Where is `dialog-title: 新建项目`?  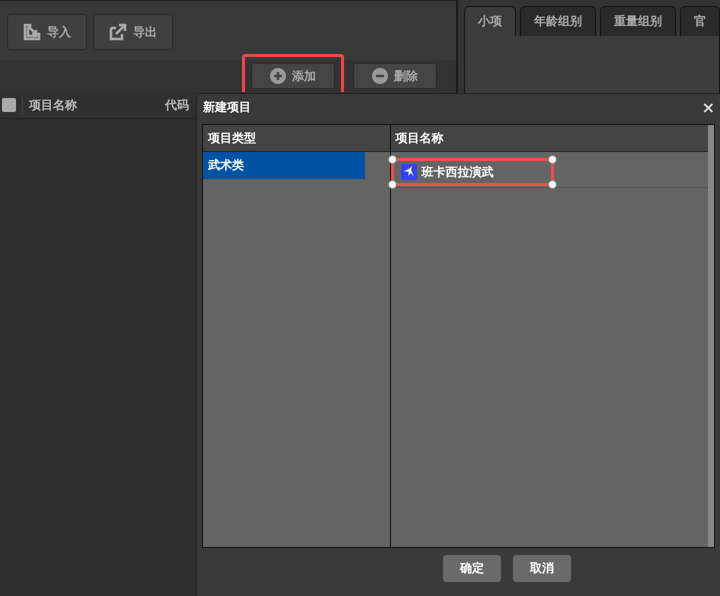
dialog-title: 新建项目 is located at coordinates (227, 107).